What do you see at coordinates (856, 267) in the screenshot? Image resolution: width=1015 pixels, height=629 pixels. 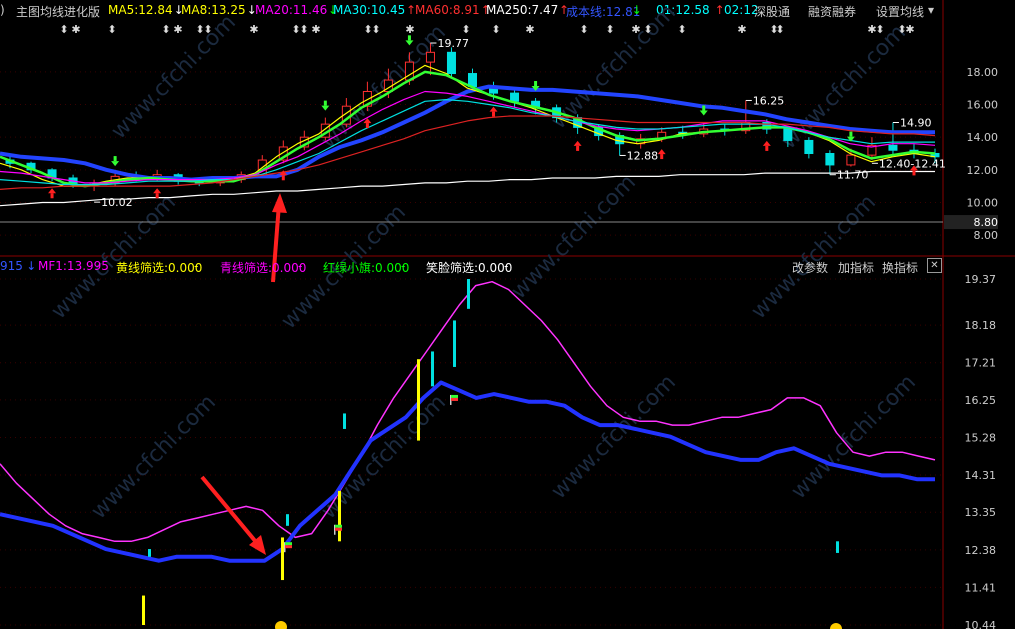 I see `indicator-button: 加指标` at bounding box center [856, 267].